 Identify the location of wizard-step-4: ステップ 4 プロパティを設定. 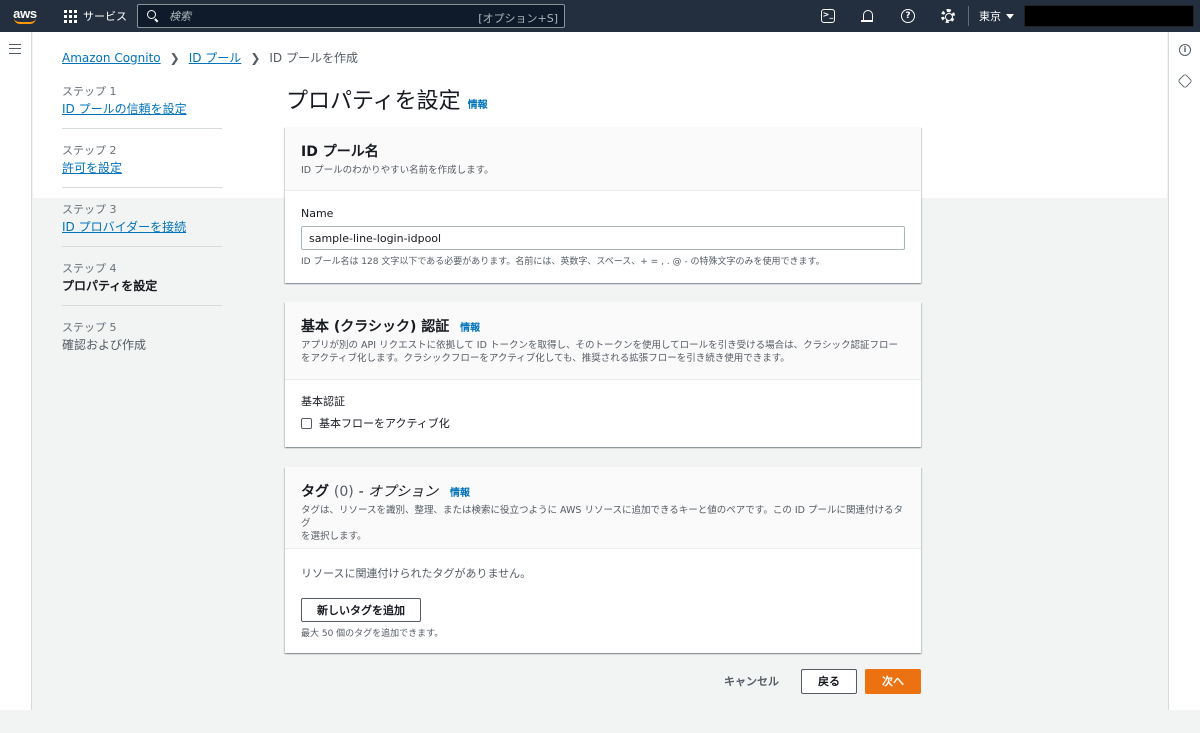
(142, 281).